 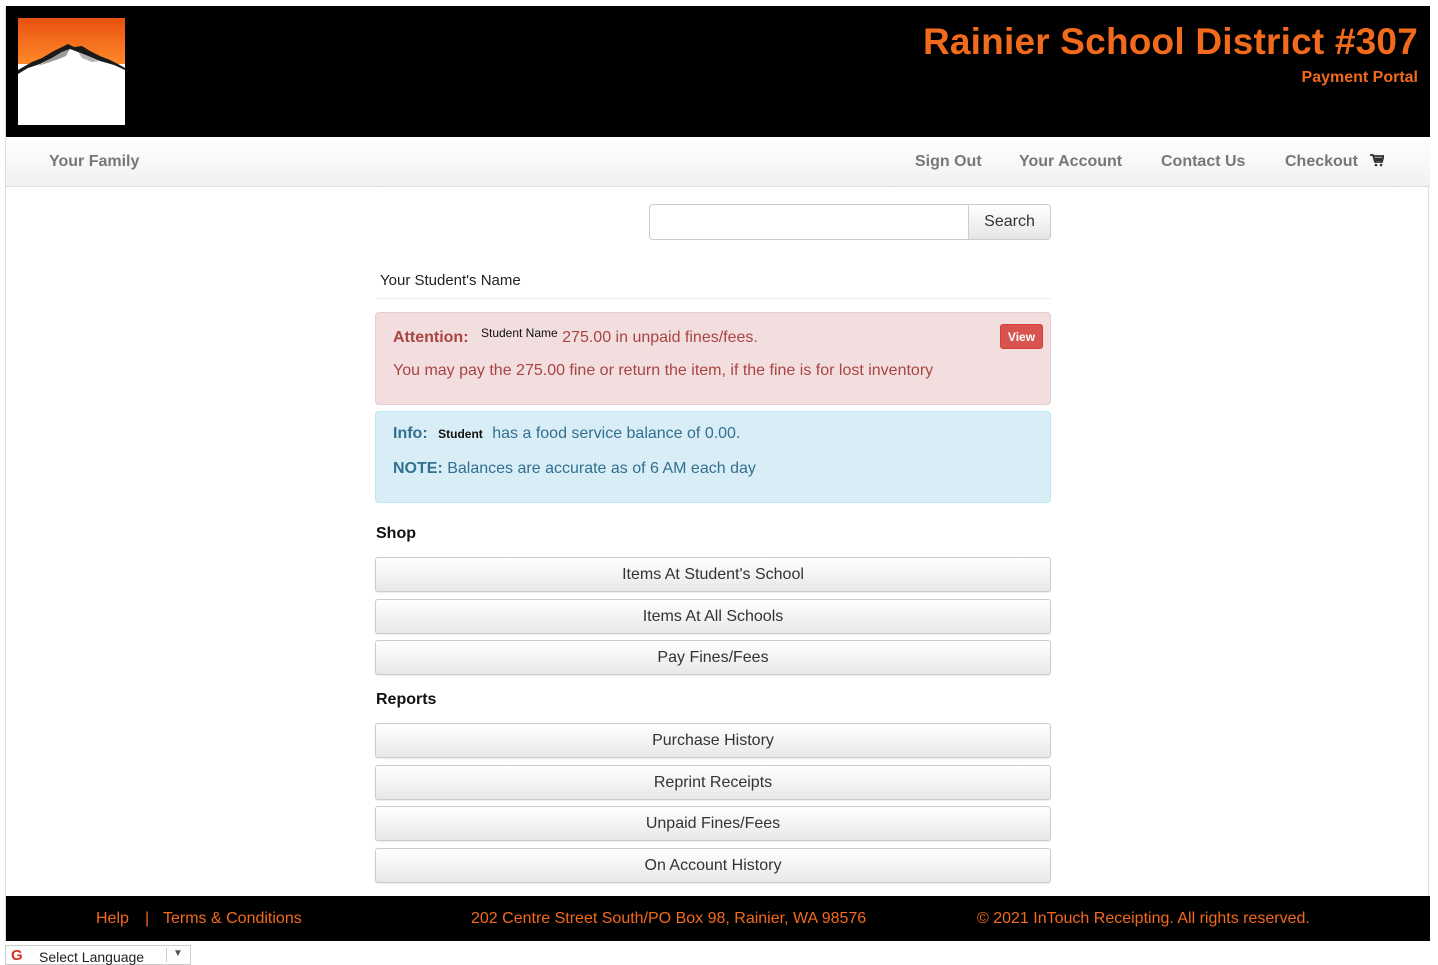 What do you see at coordinates (396, 533) in the screenshot?
I see `shop-section-title: Shop` at bounding box center [396, 533].